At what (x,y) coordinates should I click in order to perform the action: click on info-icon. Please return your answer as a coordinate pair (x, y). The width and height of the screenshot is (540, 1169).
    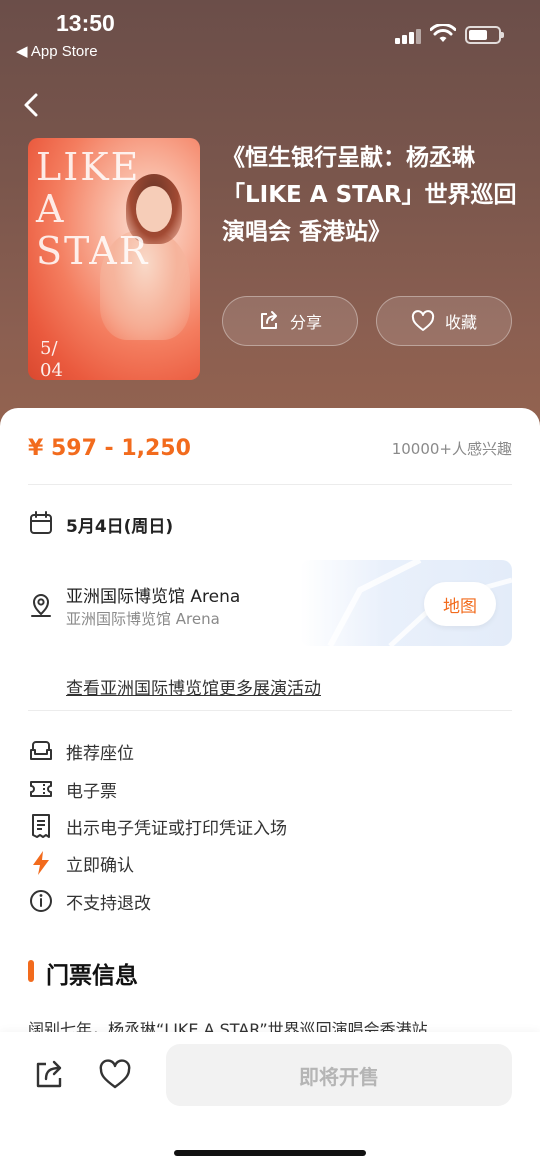
    Looking at the image, I should click on (41, 901).